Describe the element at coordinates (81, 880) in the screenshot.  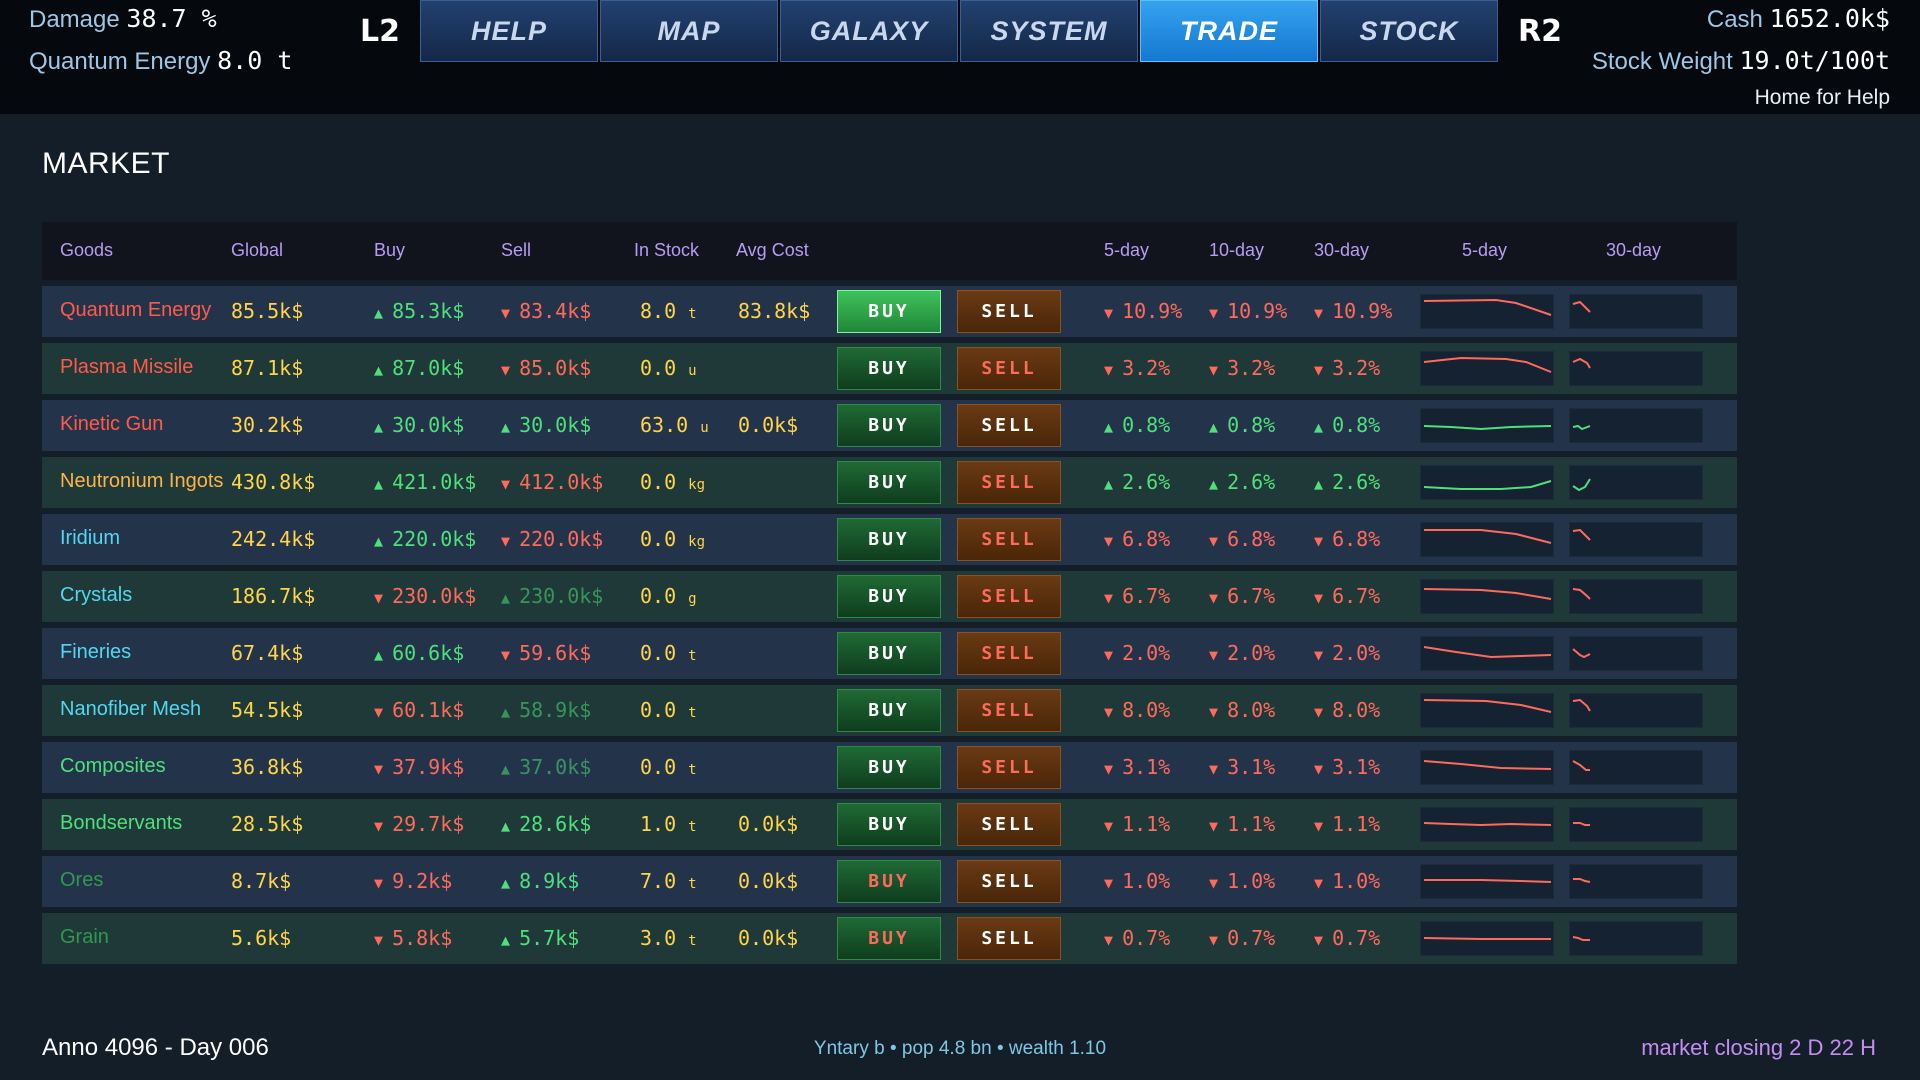
I see `goods-name: Ores` at that location.